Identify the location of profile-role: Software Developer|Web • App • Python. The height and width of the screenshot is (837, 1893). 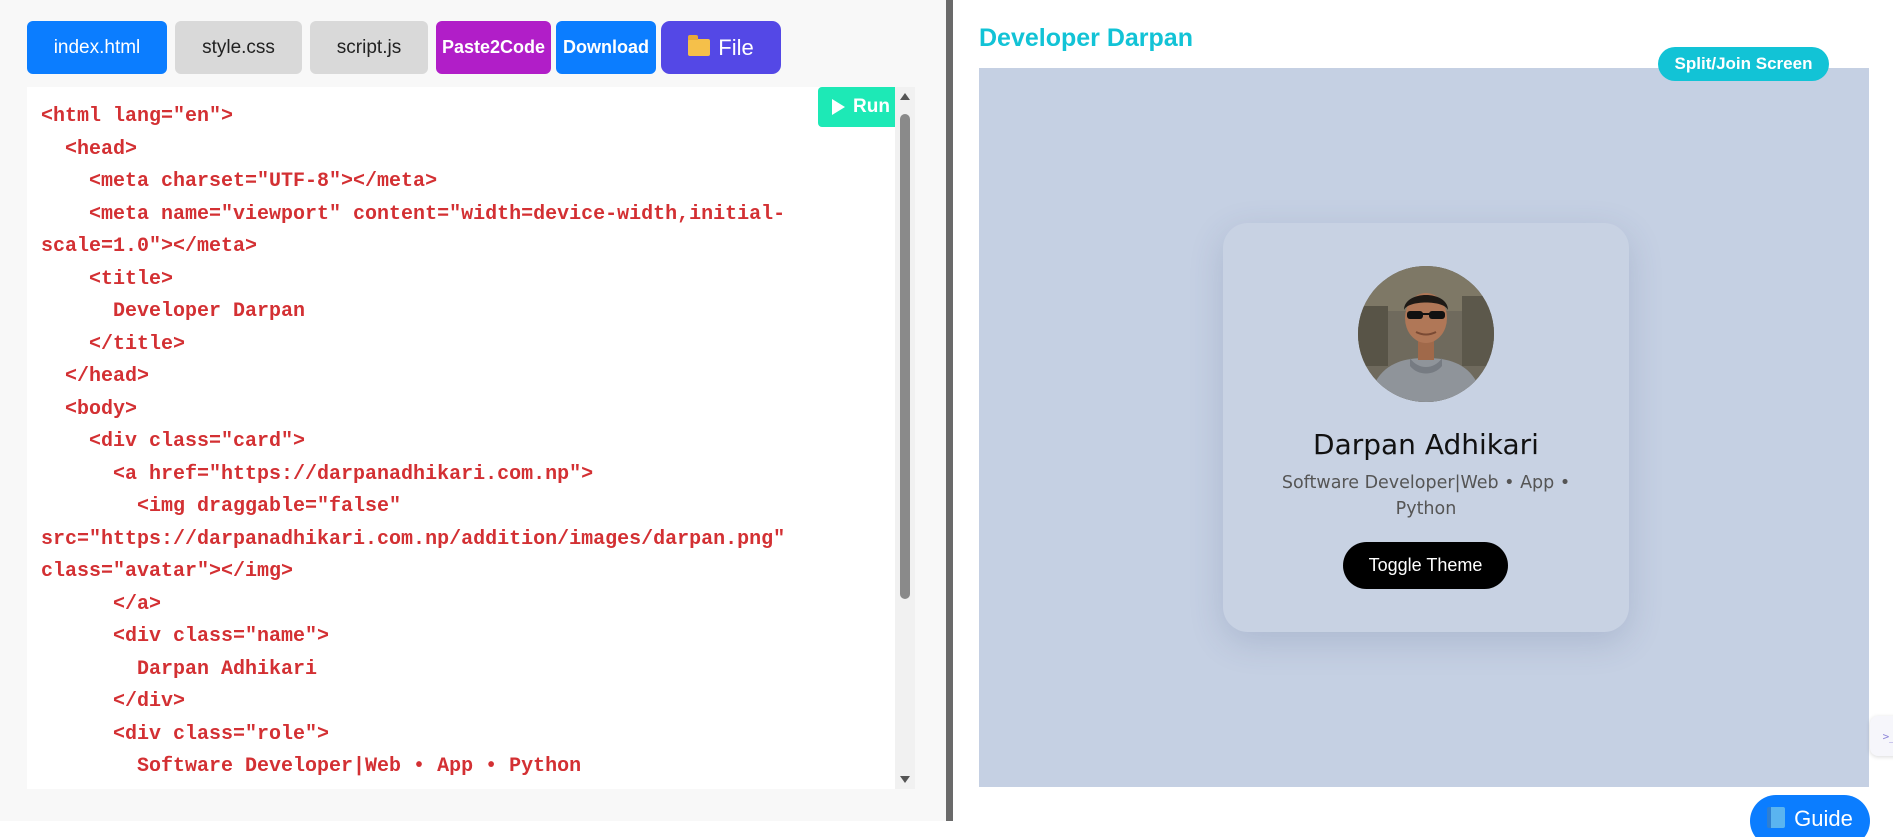
(1426, 496).